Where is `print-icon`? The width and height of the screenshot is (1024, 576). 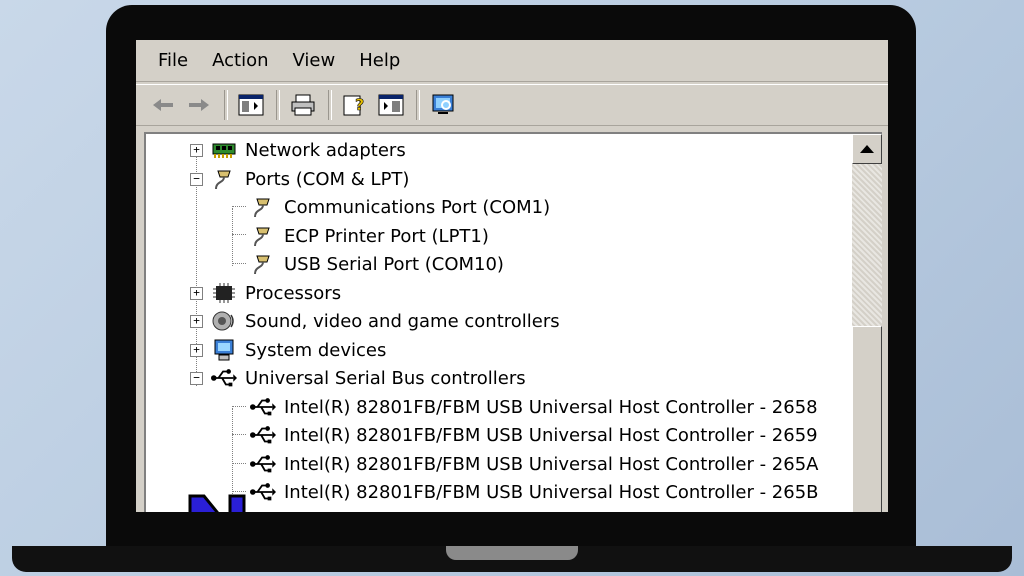
print-icon is located at coordinates (303, 105).